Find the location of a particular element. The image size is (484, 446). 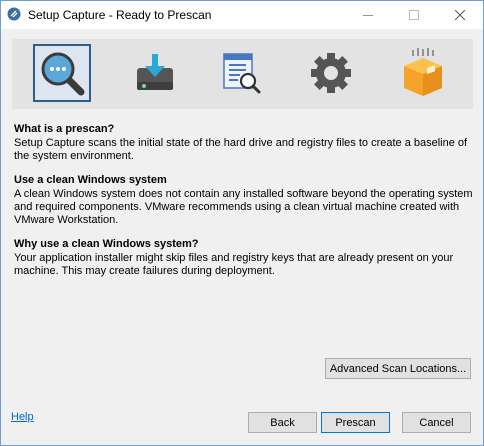

prescan-magnifier-icon is located at coordinates (63, 74).